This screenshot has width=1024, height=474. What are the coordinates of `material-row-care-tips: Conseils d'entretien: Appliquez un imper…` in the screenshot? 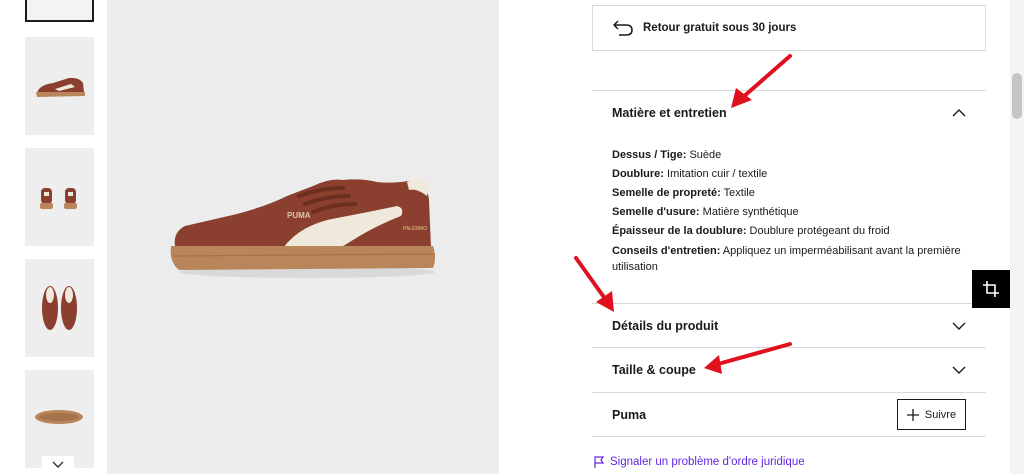 It's located at (786, 259).